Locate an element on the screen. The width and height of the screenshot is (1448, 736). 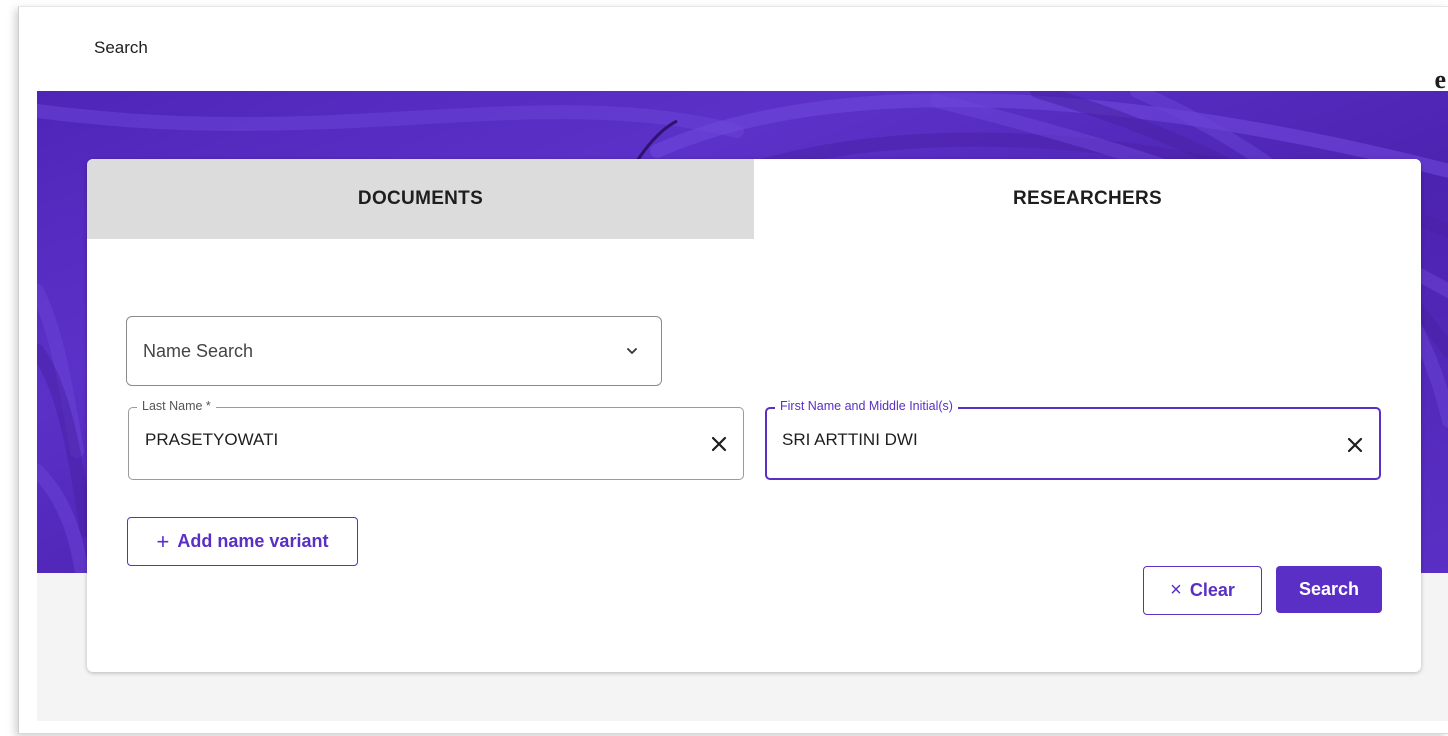
add-name-variant-label: Add name variant is located at coordinates (253, 541).